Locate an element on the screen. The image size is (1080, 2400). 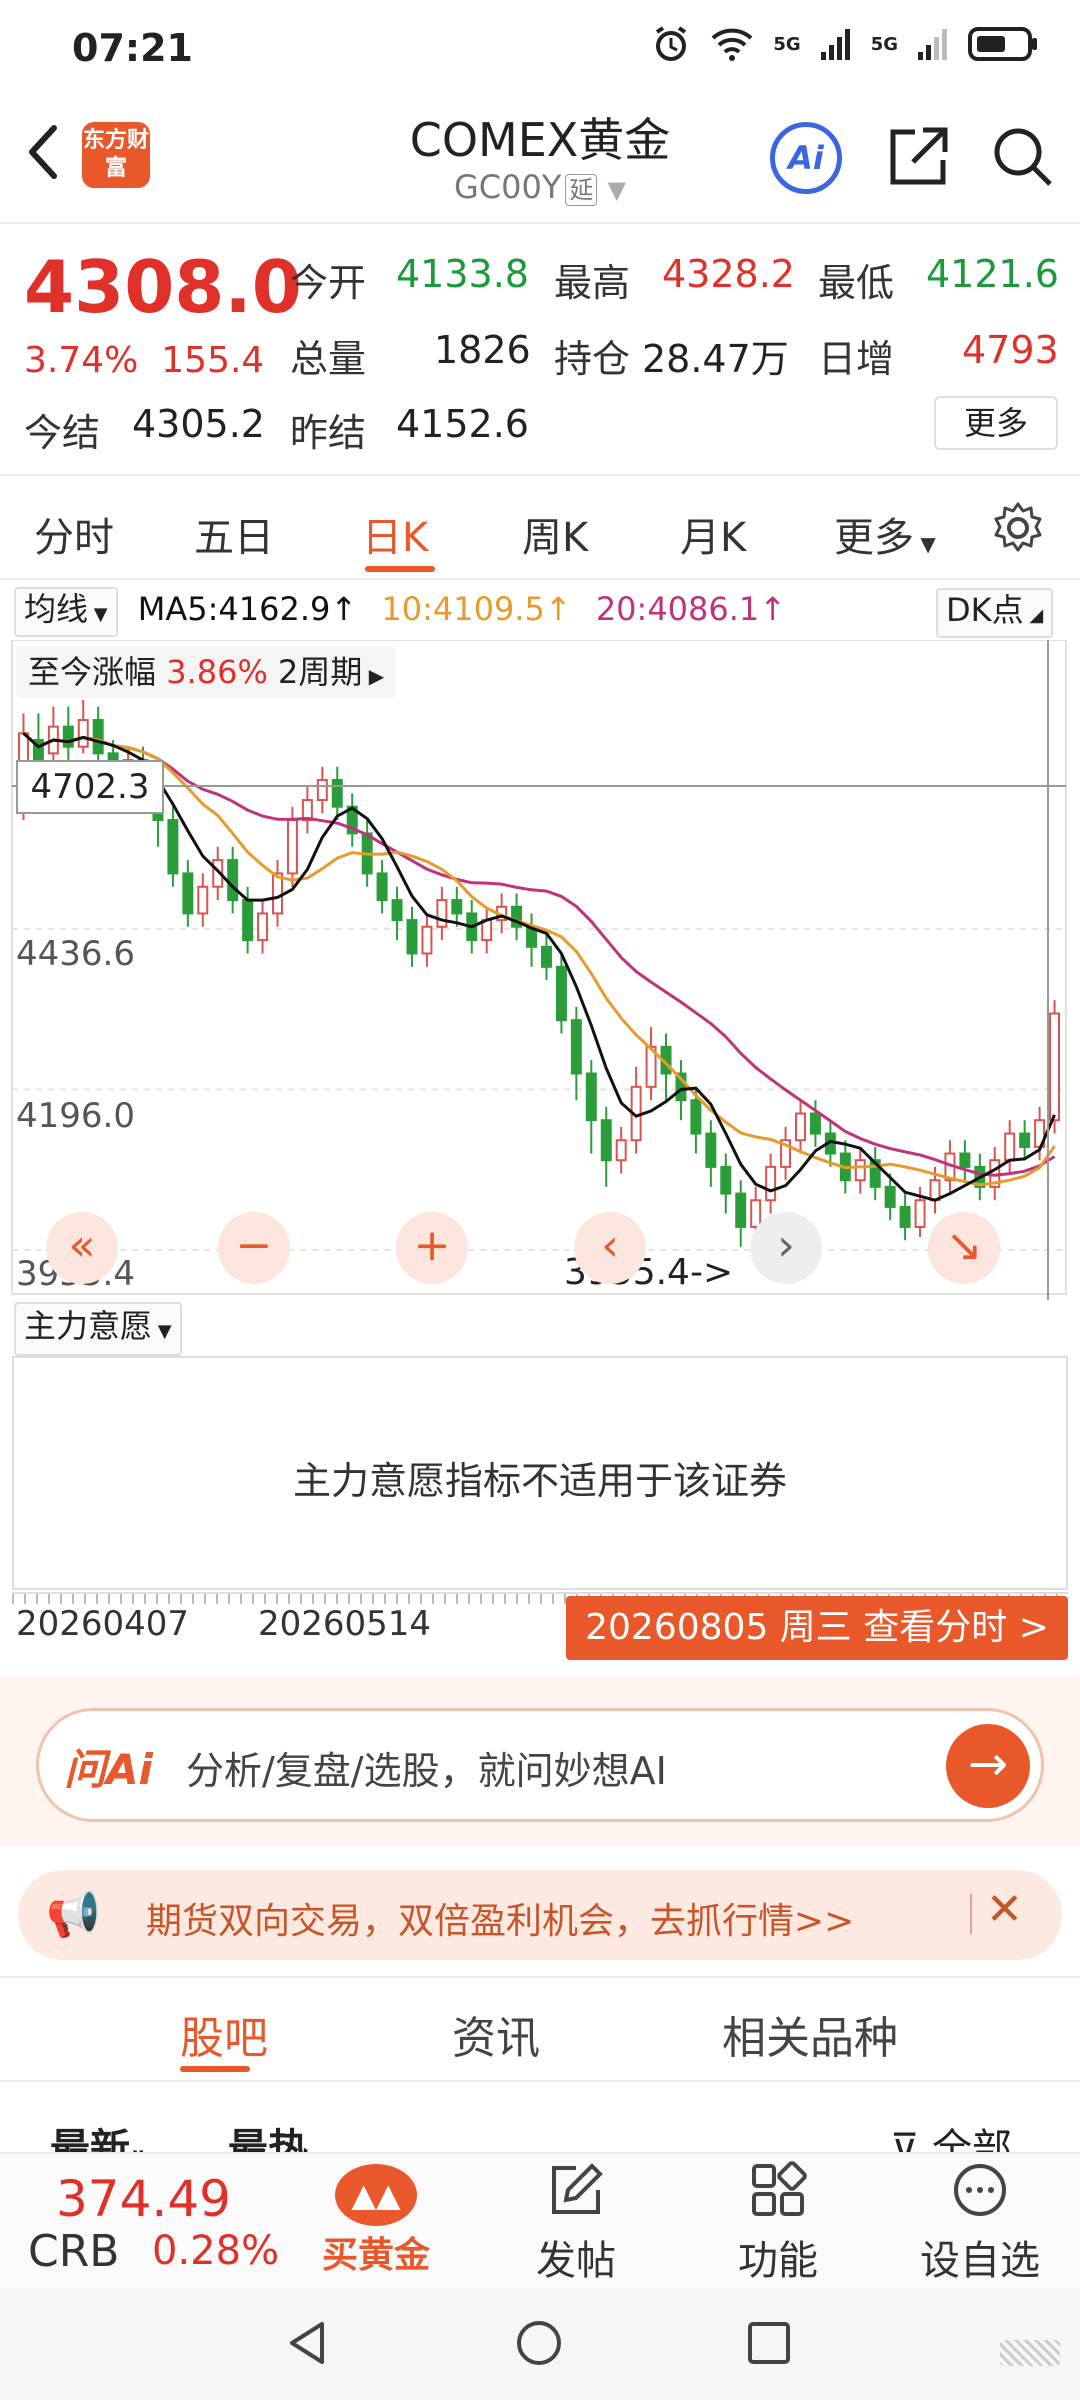
crb-name: CRB is located at coordinates (73, 2251).